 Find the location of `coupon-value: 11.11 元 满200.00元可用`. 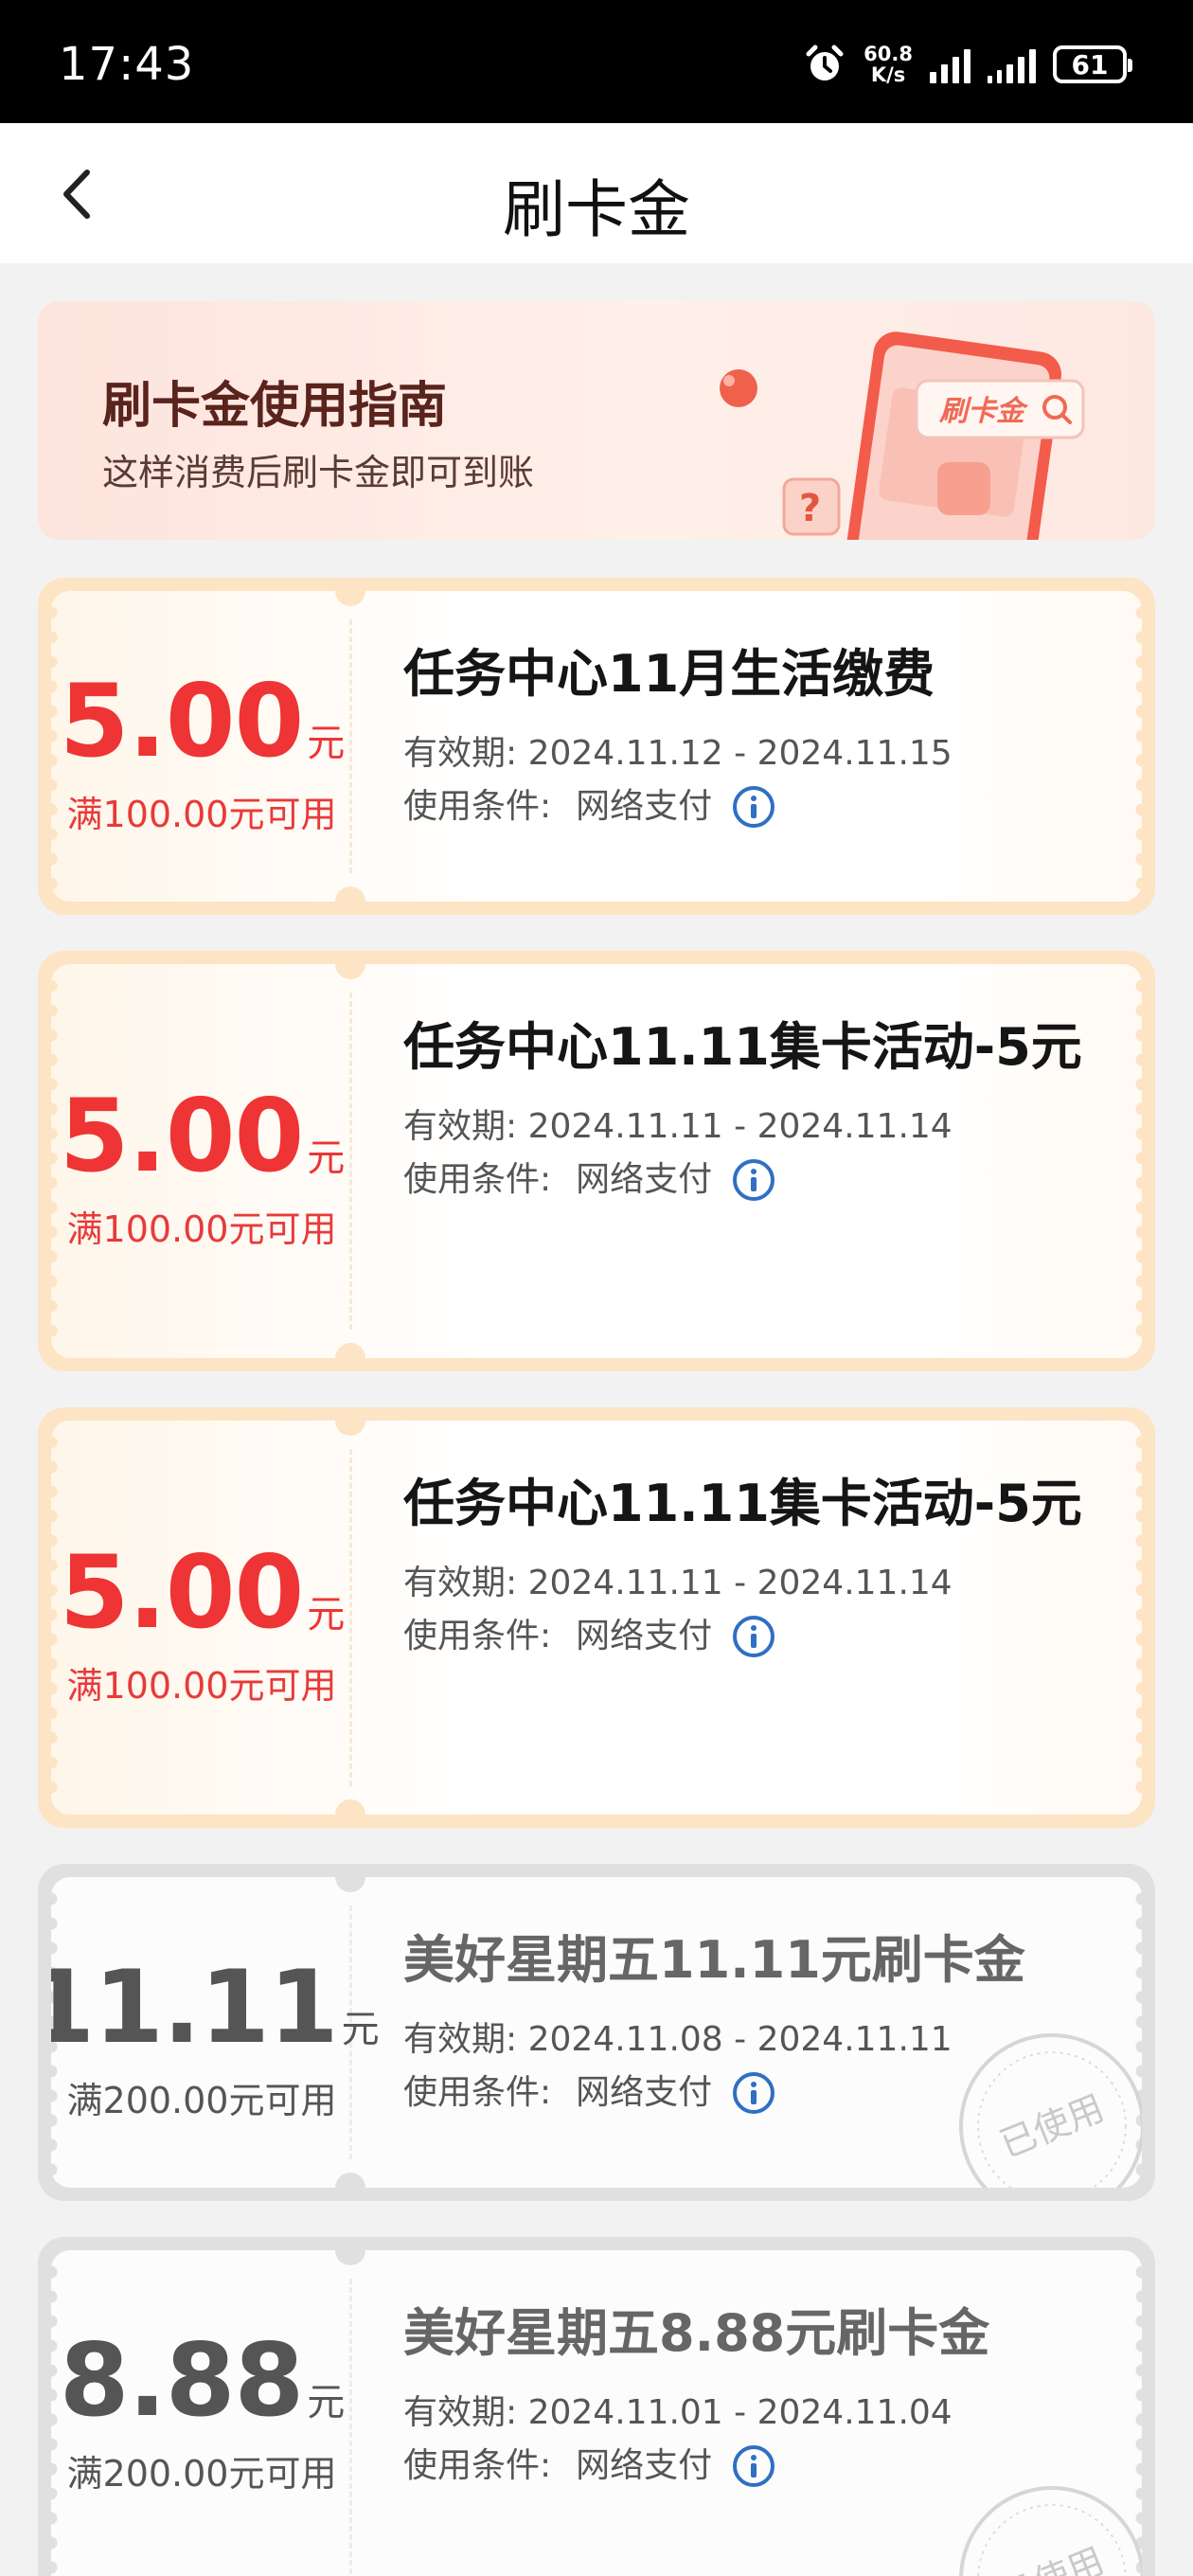

coupon-value: 11.11 元 满200.00元可用 is located at coordinates (215, 2036).